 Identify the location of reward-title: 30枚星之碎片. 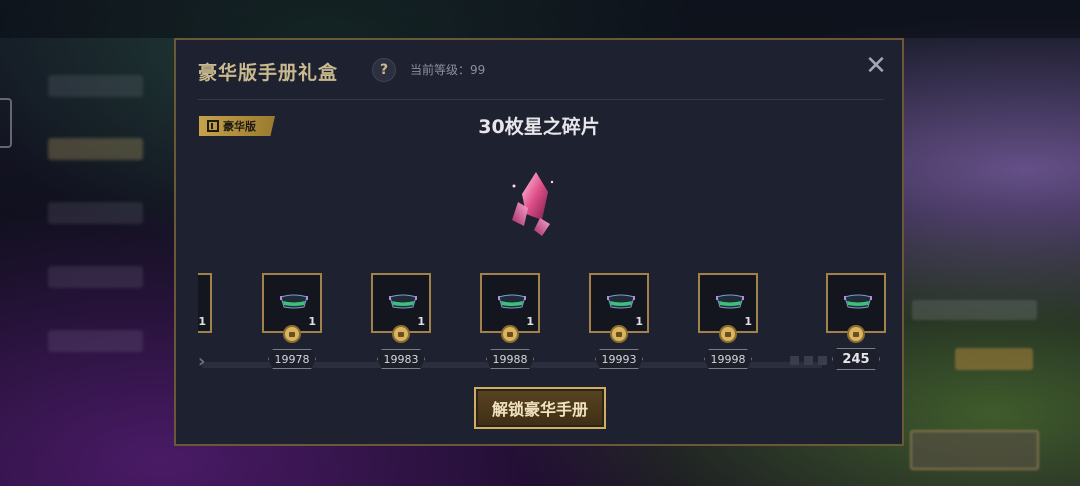
(539, 127).